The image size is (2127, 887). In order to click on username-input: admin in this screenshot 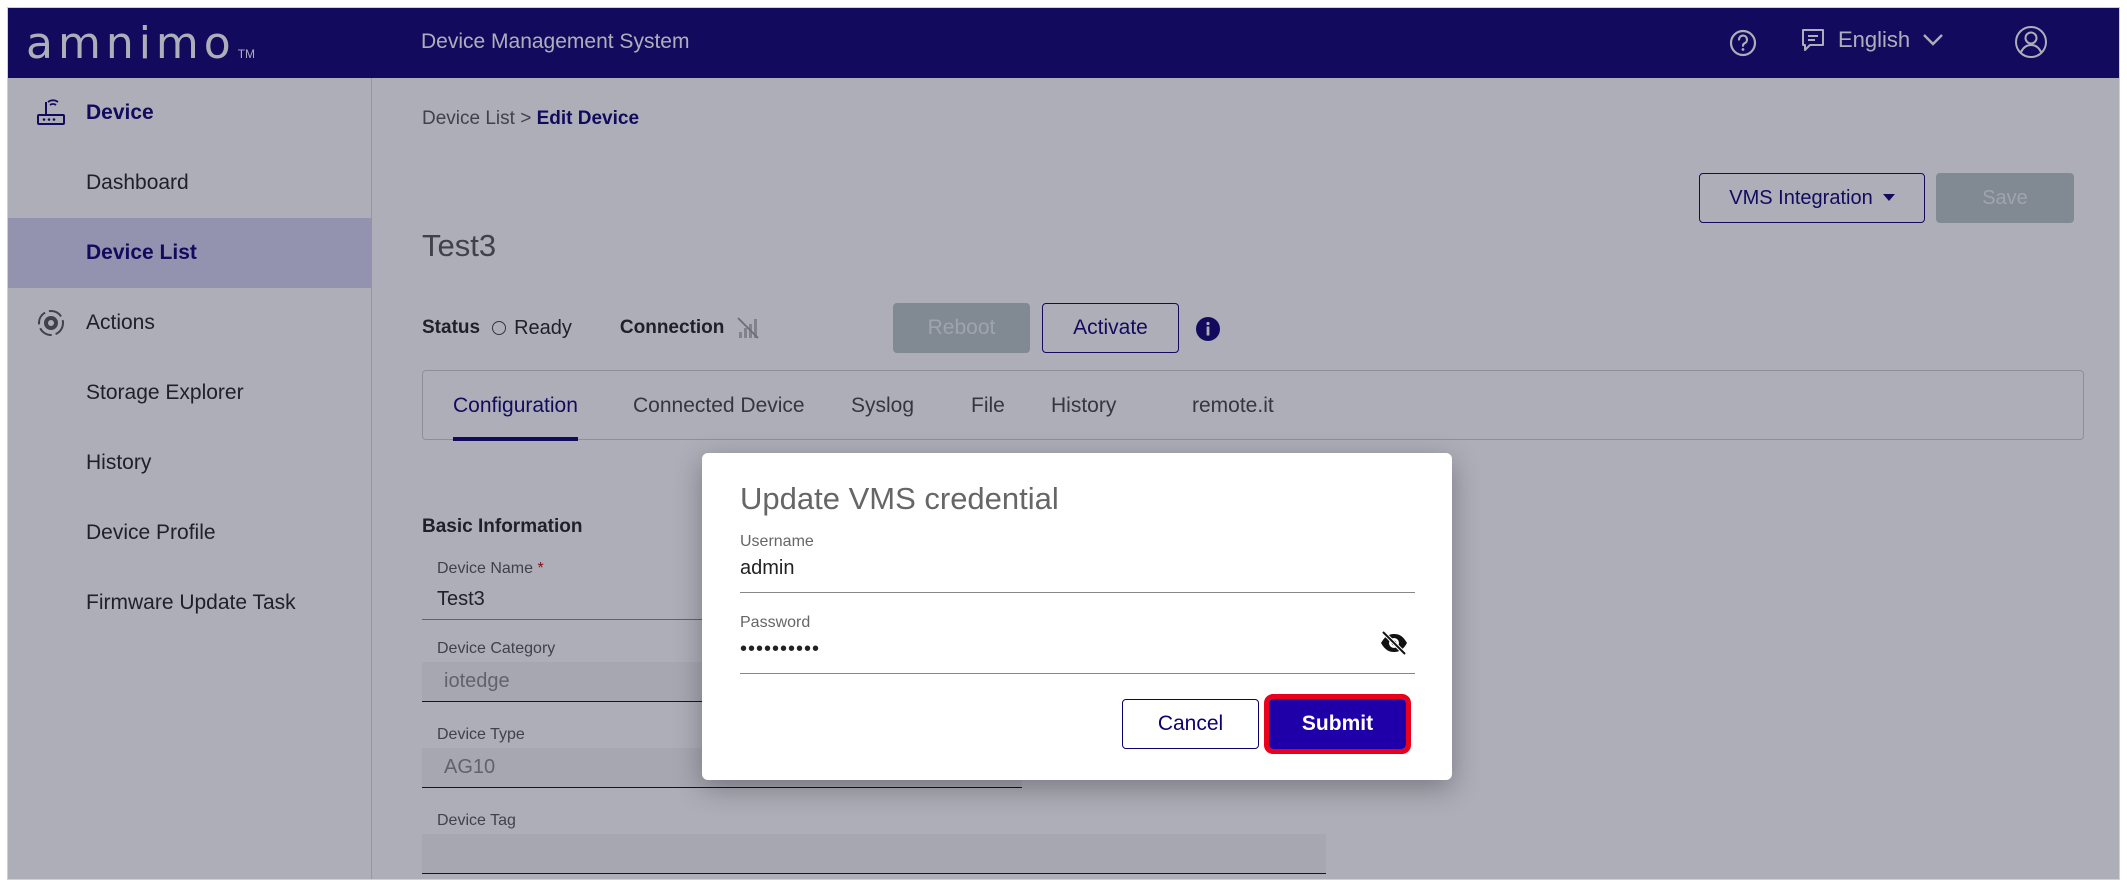, I will do `click(767, 568)`.